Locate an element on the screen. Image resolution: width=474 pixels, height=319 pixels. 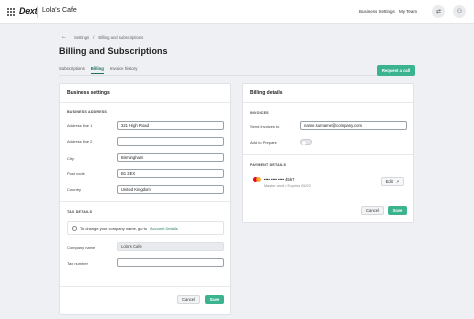
business-address-label: BUSINESS ADDRESS is located at coordinates (87, 112).